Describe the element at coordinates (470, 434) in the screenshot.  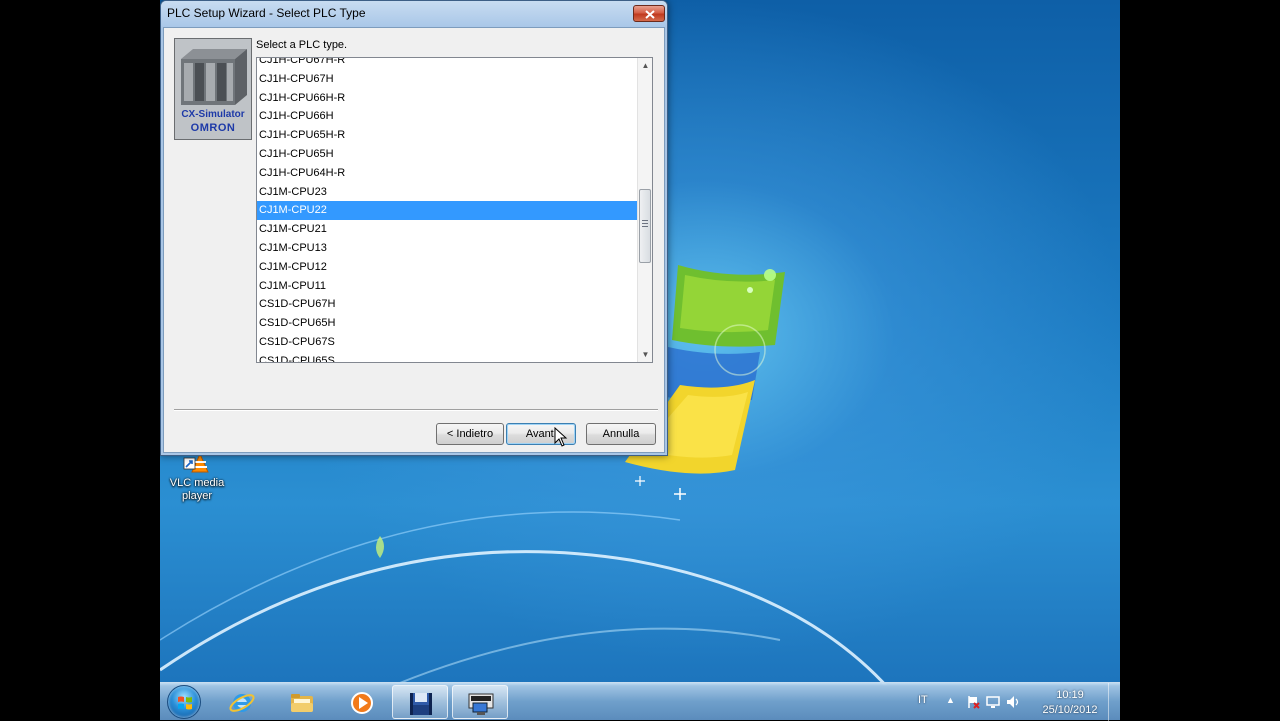
I see `back-button: < Indietro` at that location.